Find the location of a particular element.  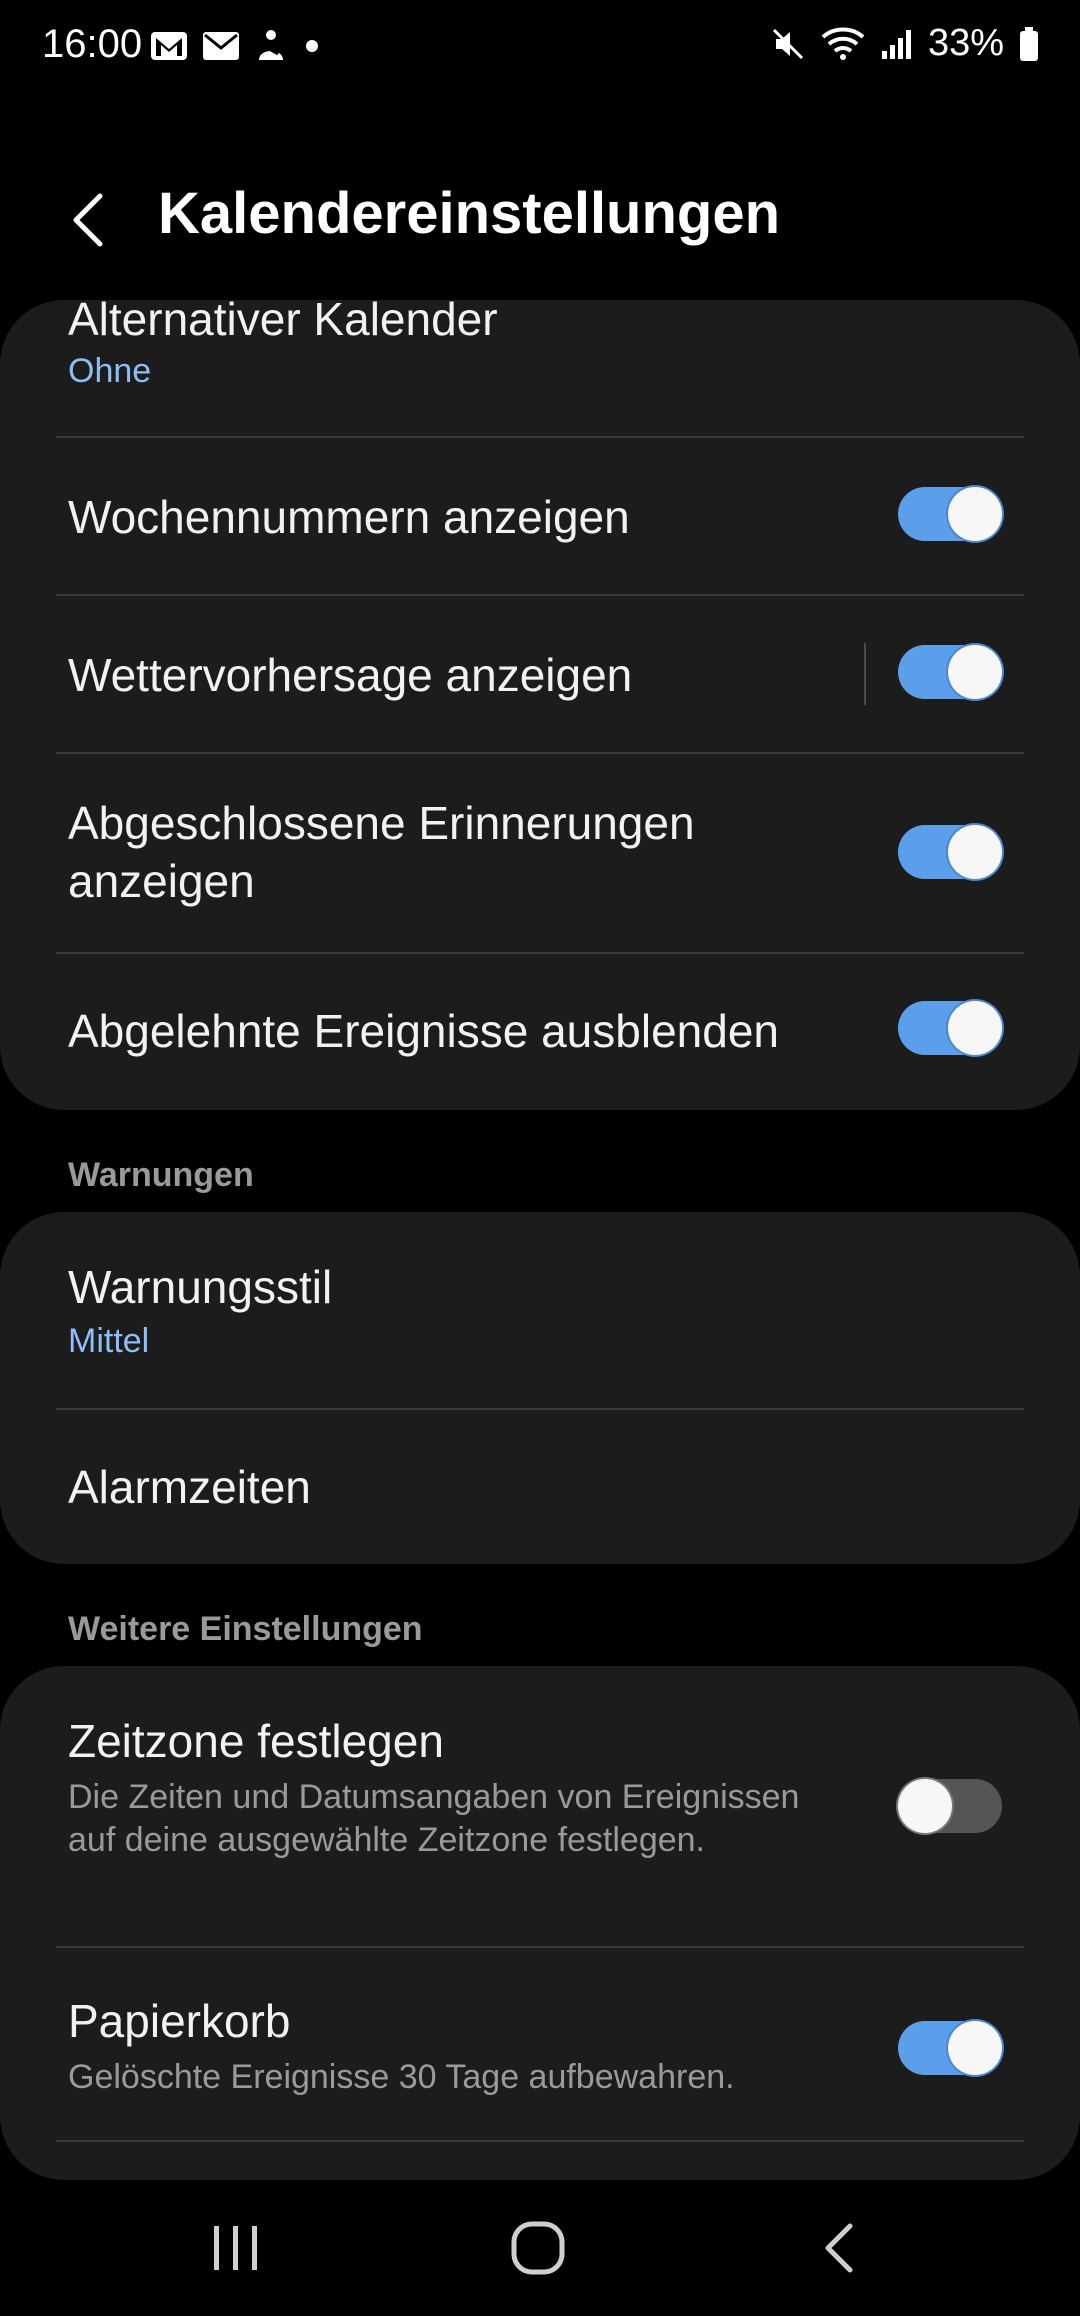

recent-apps-button is located at coordinates (236, 2248).